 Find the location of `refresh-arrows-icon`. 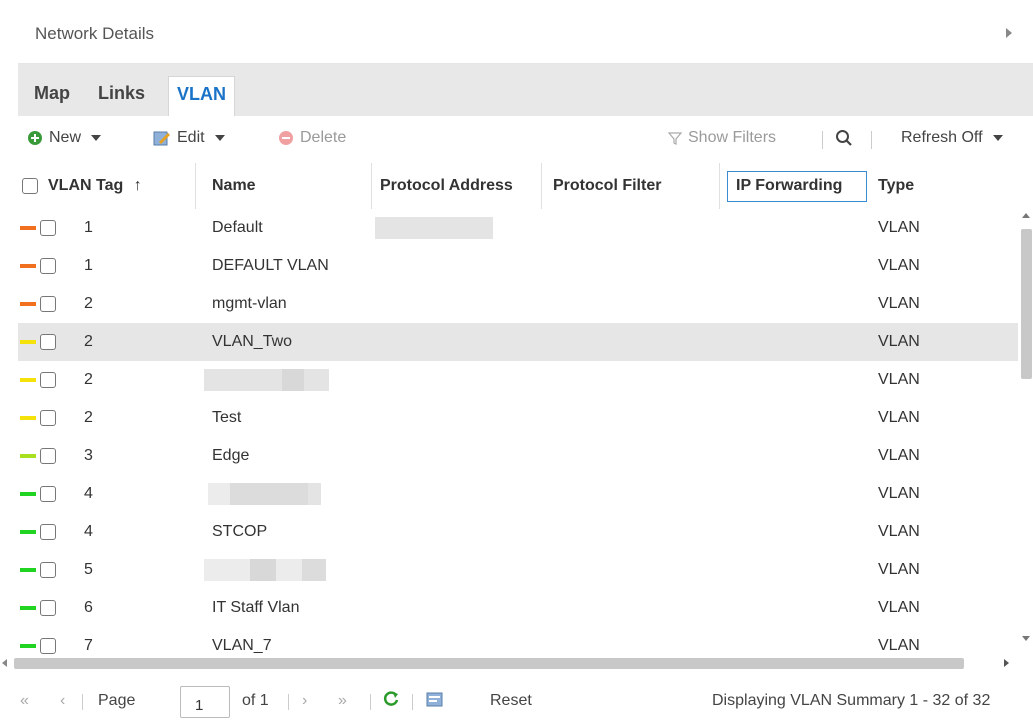

refresh-arrows-icon is located at coordinates (391, 698).